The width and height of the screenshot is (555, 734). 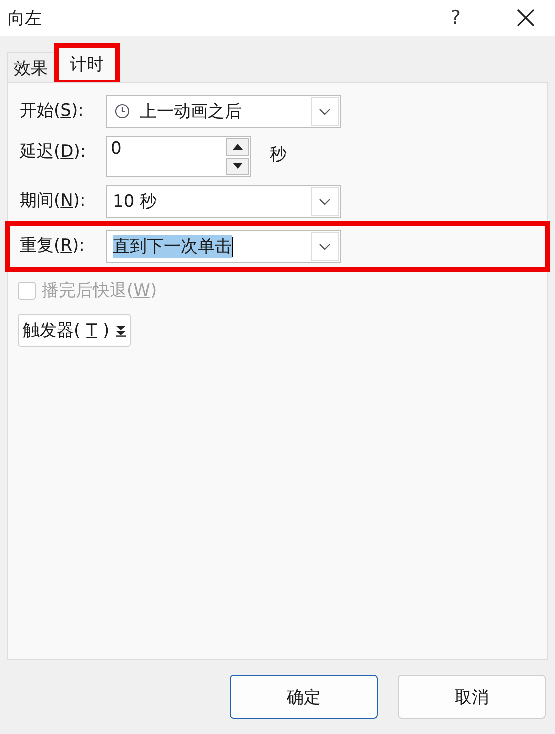 I want to click on clock-icon, so click(x=122, y=111).